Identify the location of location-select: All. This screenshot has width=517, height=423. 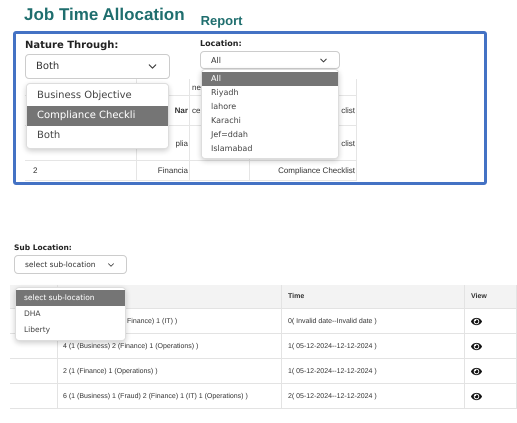
(270, 60).